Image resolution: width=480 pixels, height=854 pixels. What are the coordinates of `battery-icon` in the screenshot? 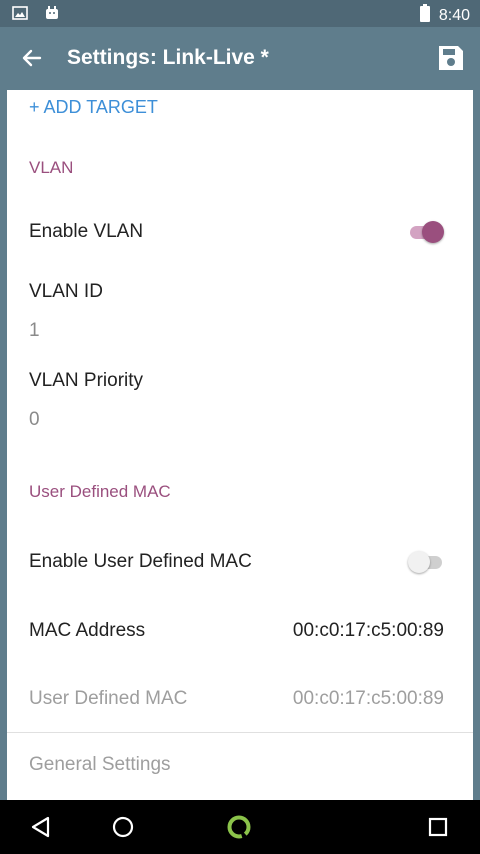 It's located at (425, 15).